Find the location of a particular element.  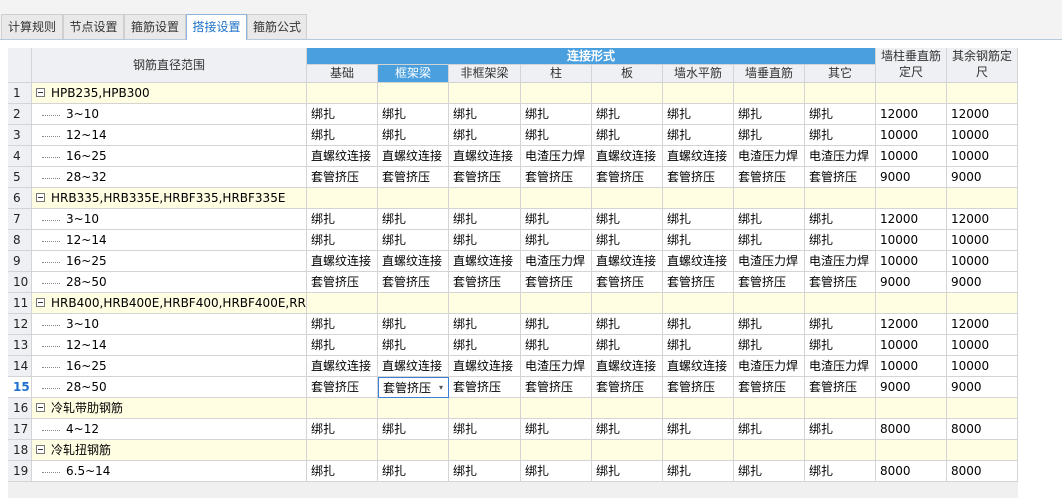

row-number: 13 is located at coordinates (20, 345).